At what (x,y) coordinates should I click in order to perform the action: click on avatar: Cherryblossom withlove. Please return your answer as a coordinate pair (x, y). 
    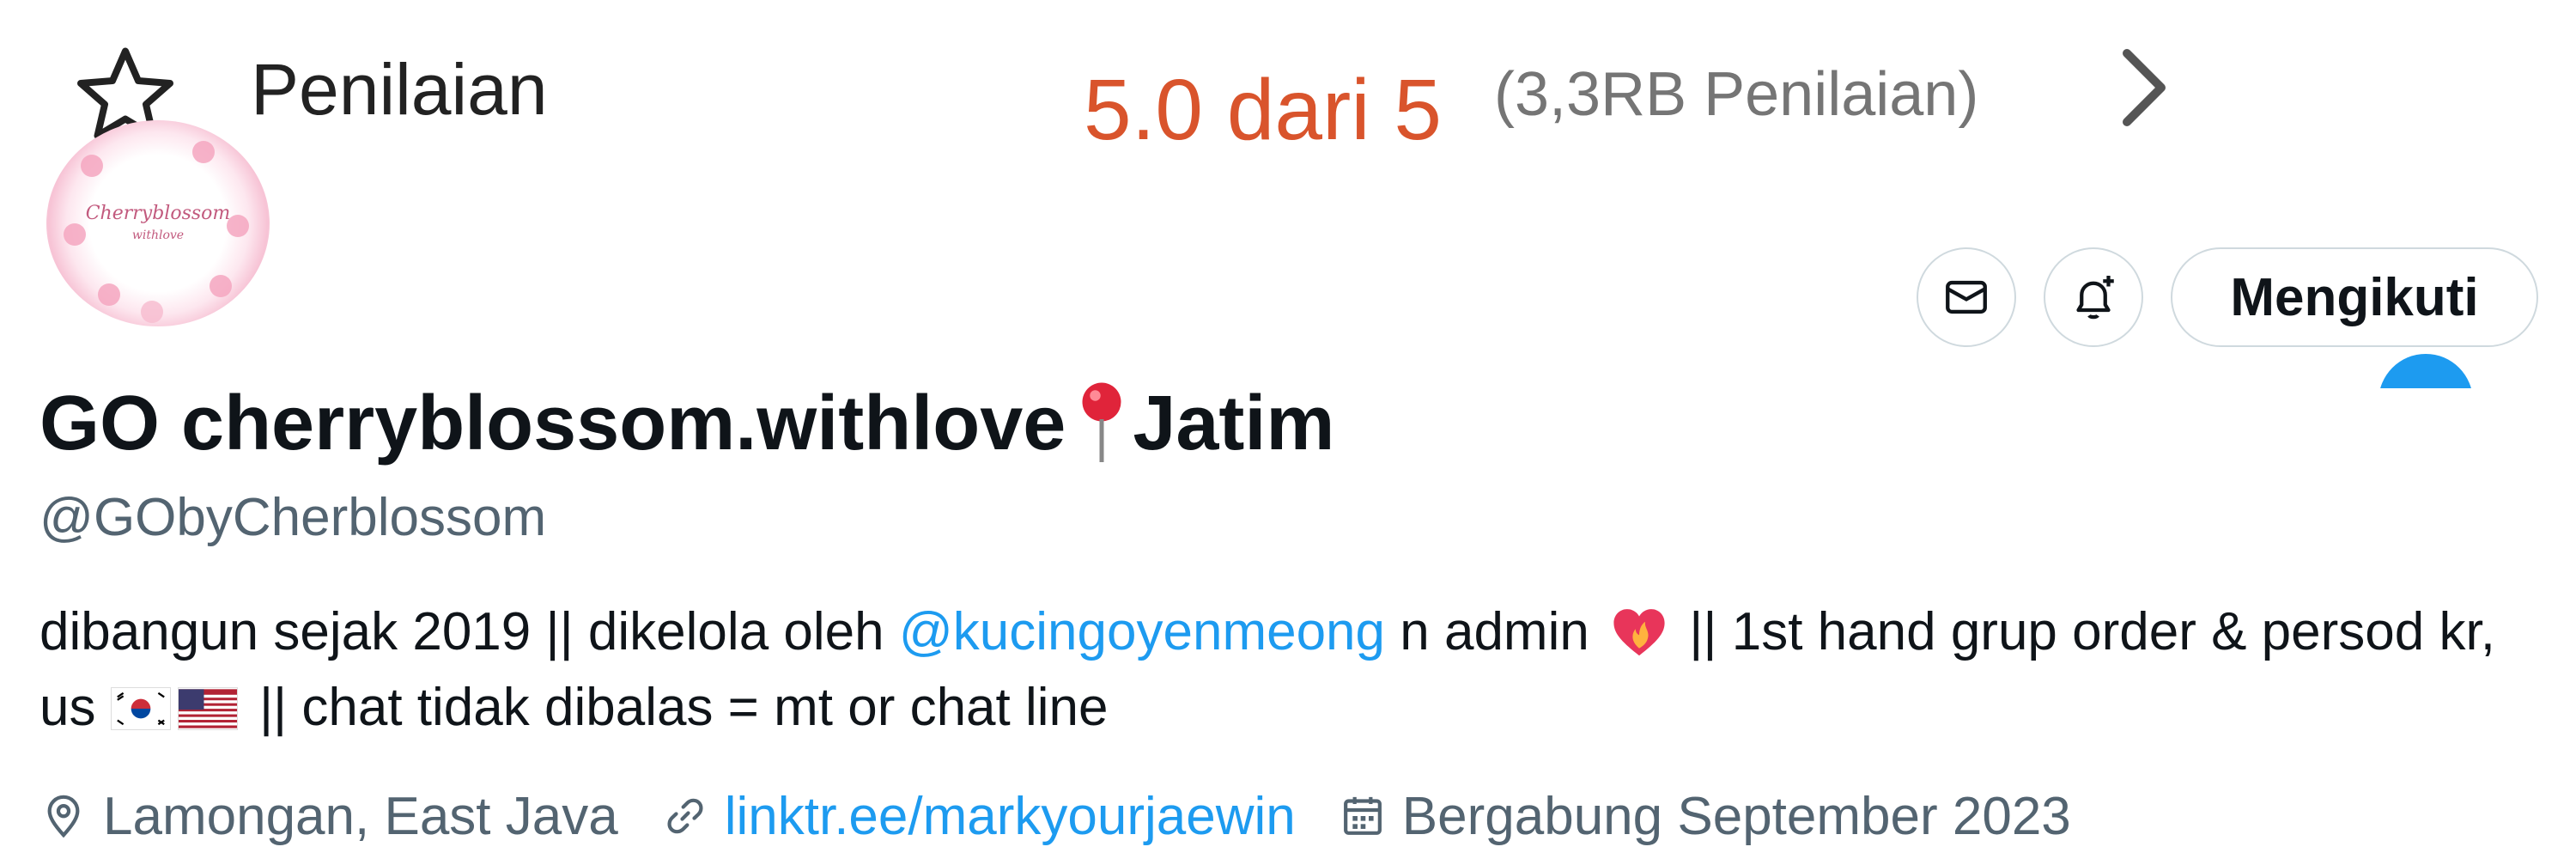
    Looking at the image, I should click on (158, 223).